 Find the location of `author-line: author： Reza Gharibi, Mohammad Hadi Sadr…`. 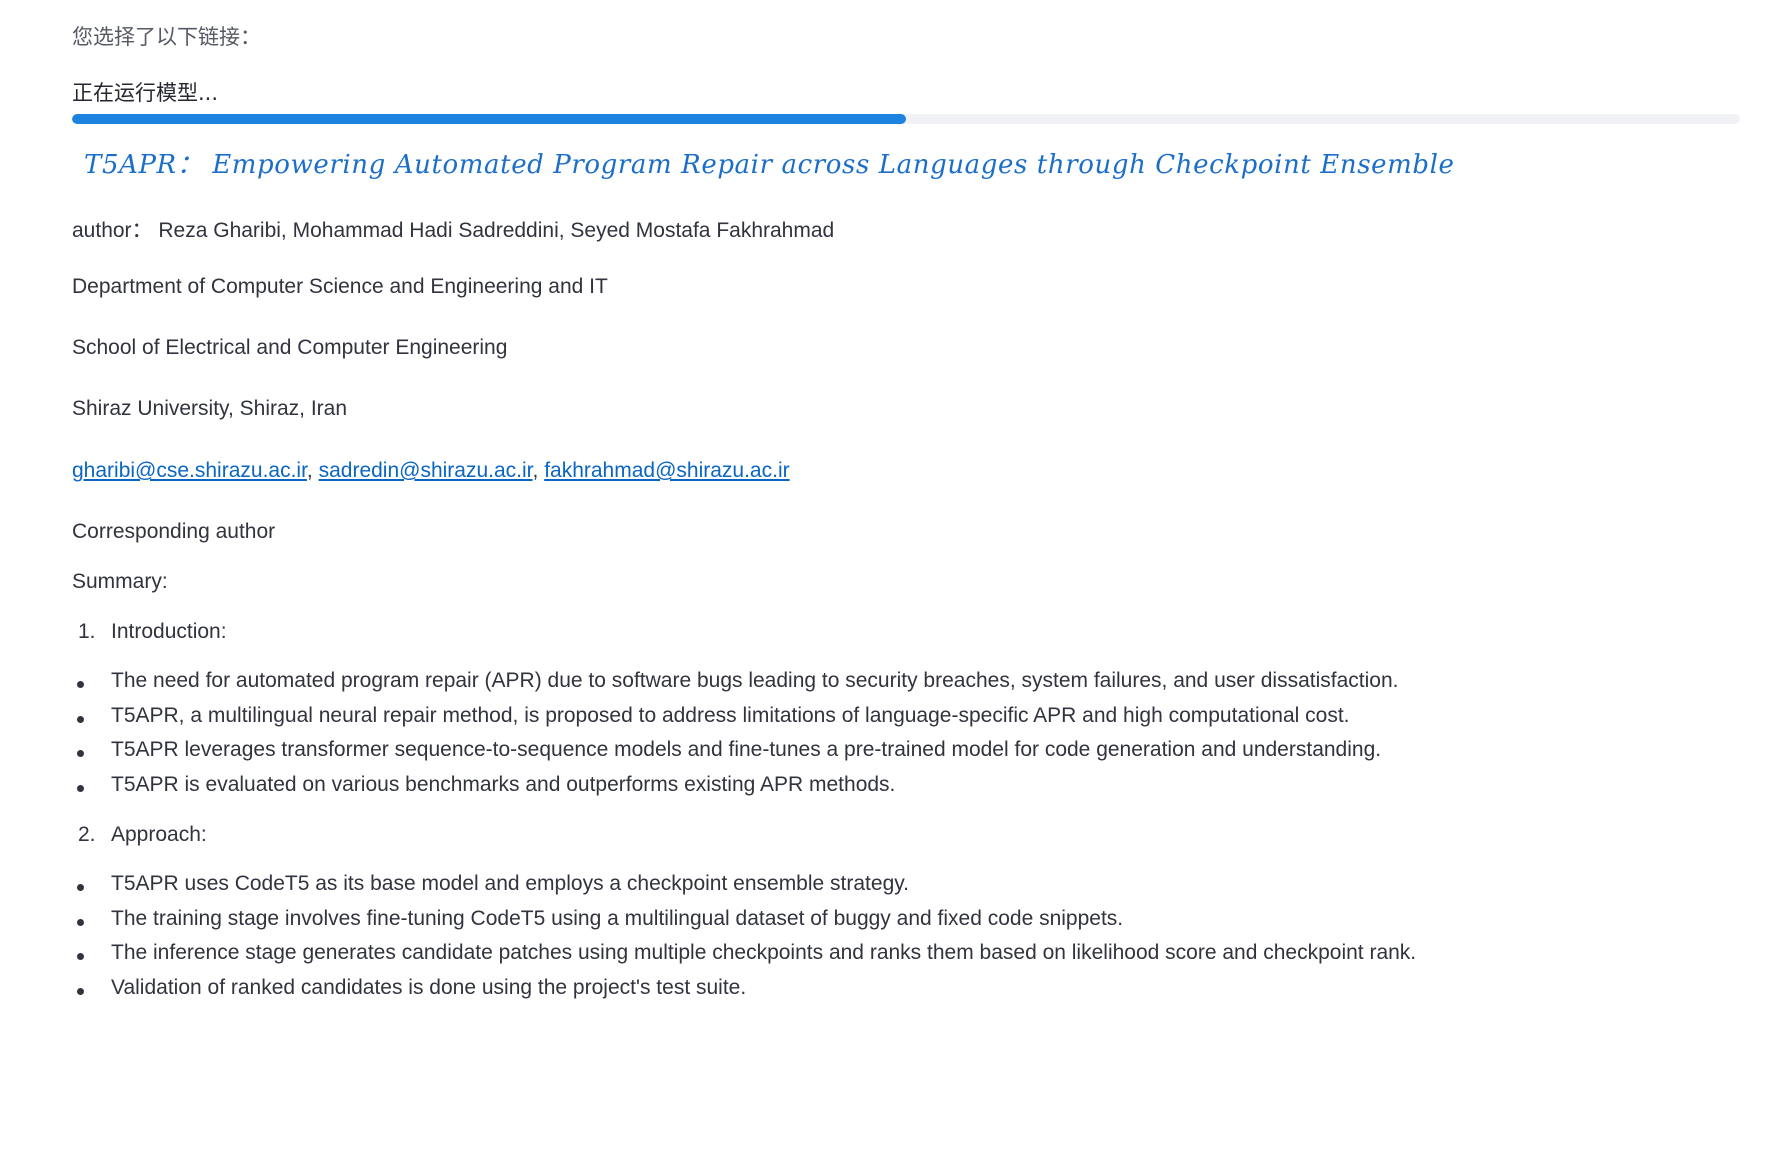

author-line: author： Reza Gharibi, Mohammad Hadi Sadr… is located at coordinates (453, 230).